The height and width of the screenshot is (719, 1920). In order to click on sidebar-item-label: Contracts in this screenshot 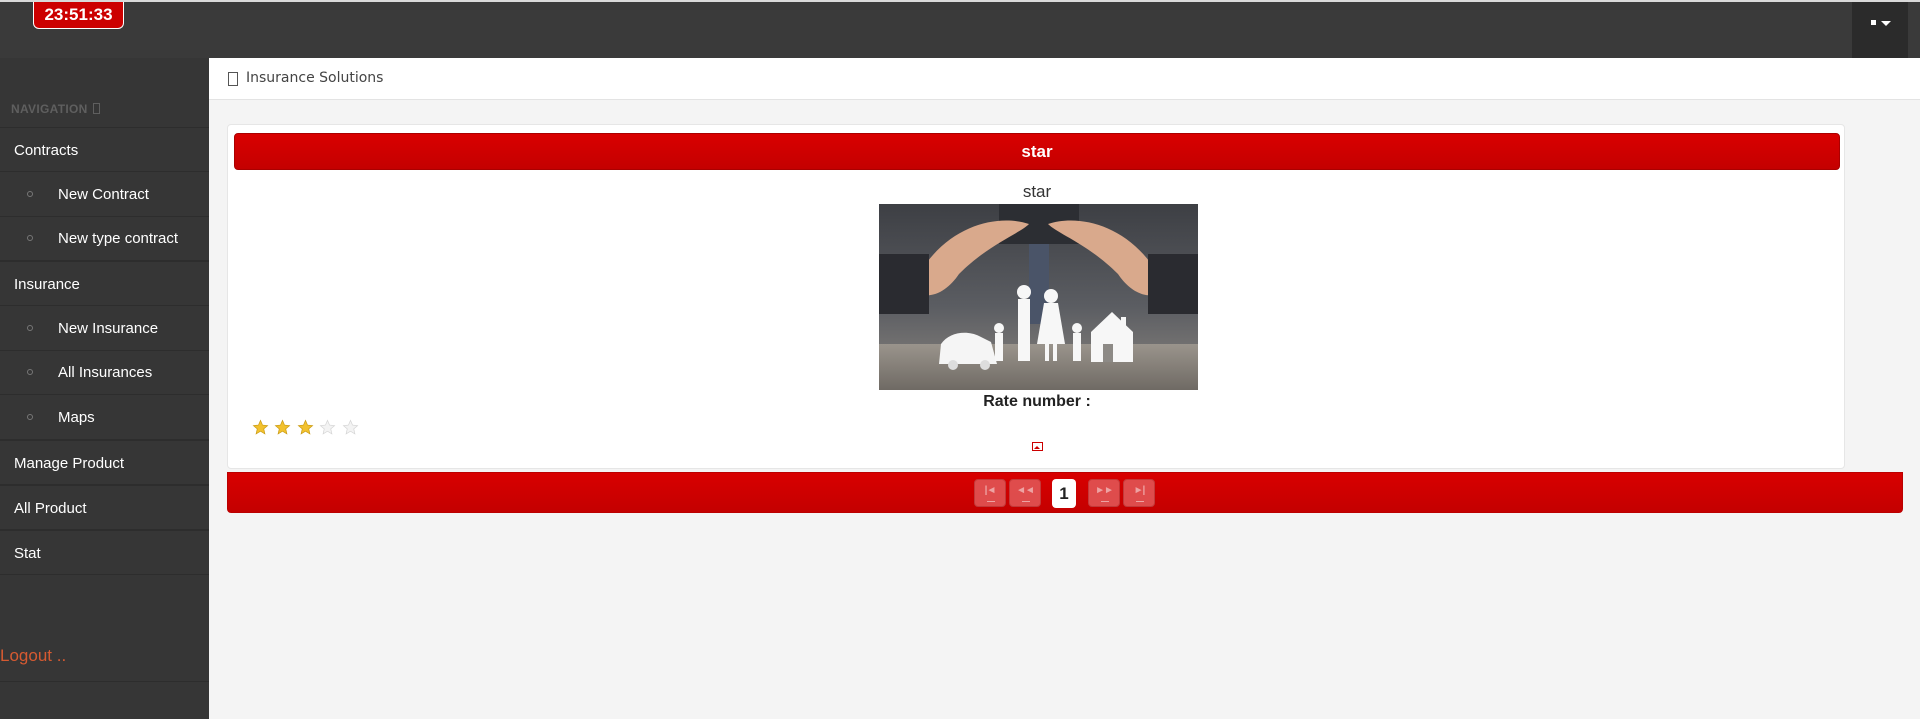, I will do `click(46, 150)`.